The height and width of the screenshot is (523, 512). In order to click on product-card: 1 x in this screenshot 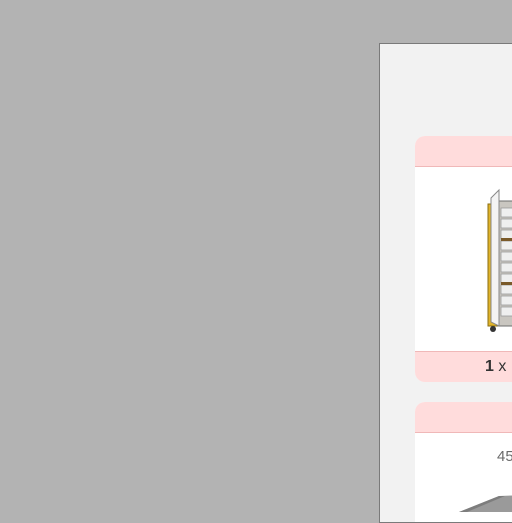, I will do `click(463, 259)`.